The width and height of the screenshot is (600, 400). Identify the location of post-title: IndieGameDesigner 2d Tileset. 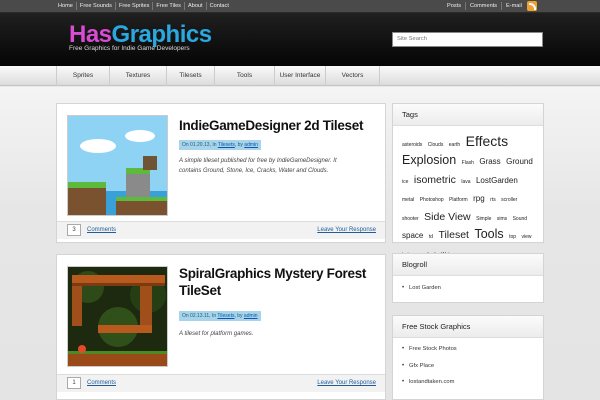
(279, 125).